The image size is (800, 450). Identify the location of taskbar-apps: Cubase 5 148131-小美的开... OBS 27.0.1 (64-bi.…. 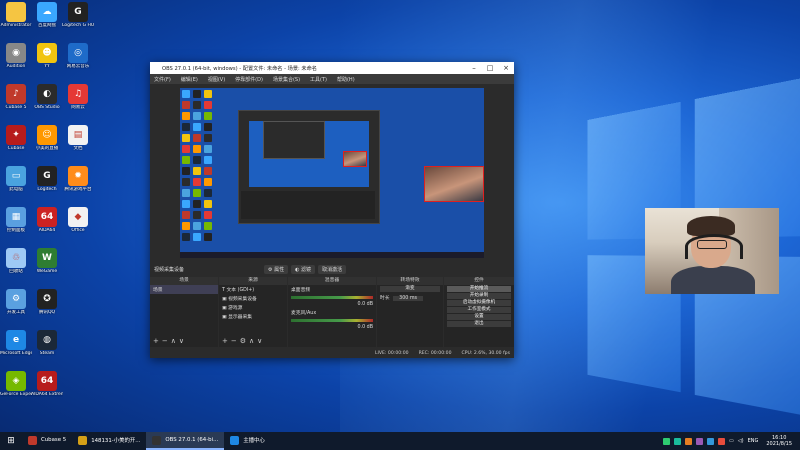
(146, 441).